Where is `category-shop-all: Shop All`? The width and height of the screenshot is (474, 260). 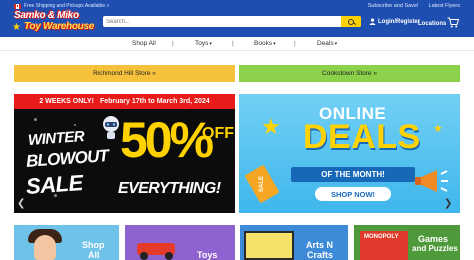
category-shop-all: Shop All is located at coordinates (66, 242).